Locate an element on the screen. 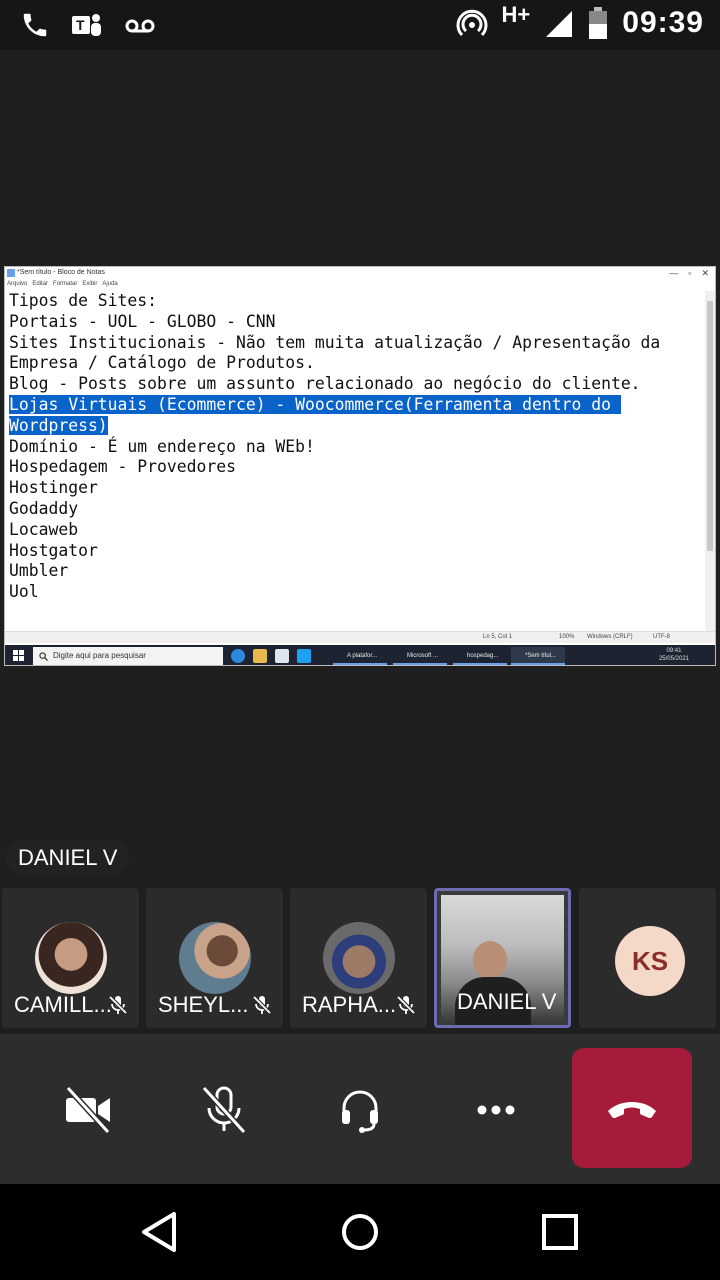 This screenshot has width=720, height=1280. text-line: Hospedagem - Provedores is located at coordinates (122, 467).